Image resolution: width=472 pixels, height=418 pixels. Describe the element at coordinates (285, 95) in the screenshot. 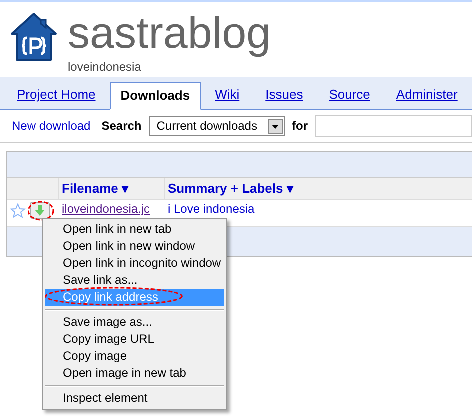

I see `nav-tab: Issues` at that location.